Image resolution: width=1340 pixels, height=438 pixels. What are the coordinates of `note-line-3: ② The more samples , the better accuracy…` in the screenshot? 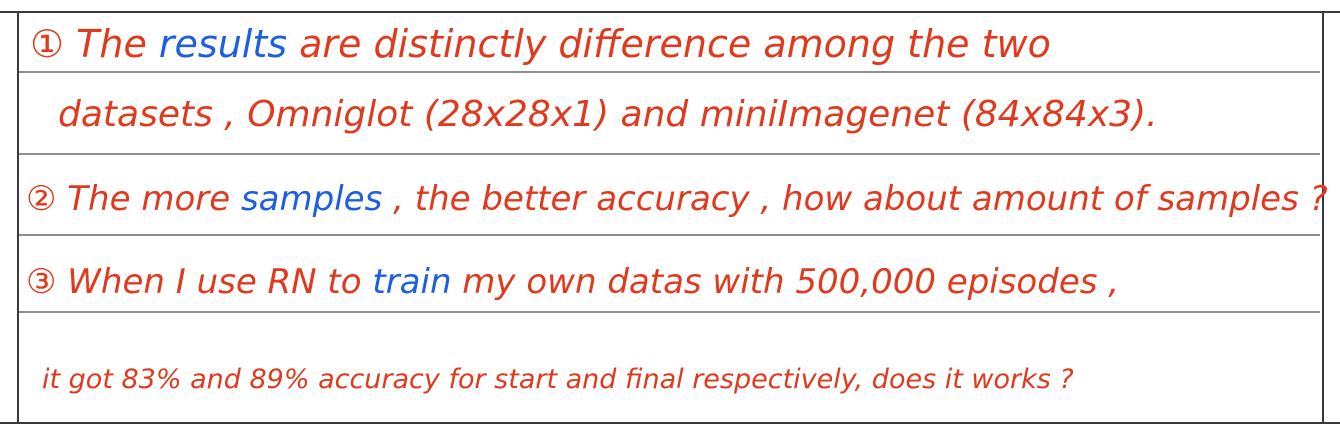 It's located at (670, 206).